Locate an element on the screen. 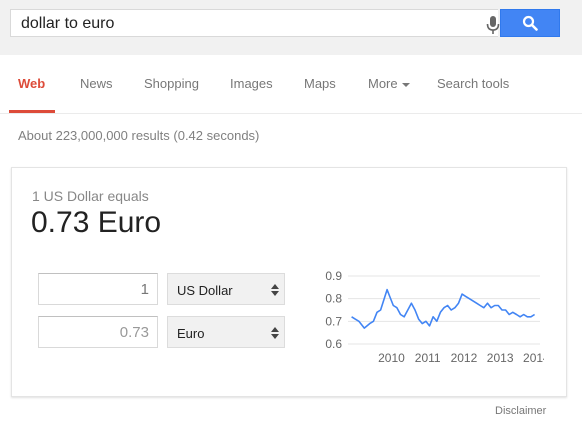  from-currency-select: US Dollar is located at coordinates (226, 289).